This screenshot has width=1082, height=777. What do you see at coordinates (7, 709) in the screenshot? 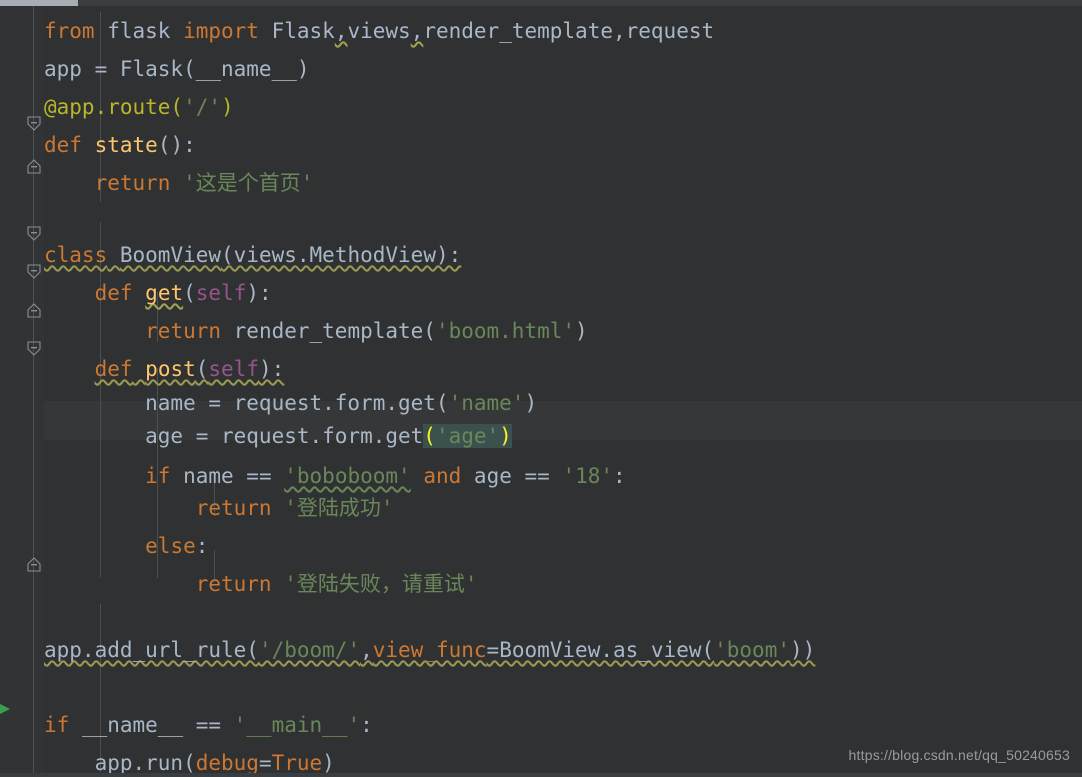
I see `run-arrow-icon` at bounding box center [7, 709].